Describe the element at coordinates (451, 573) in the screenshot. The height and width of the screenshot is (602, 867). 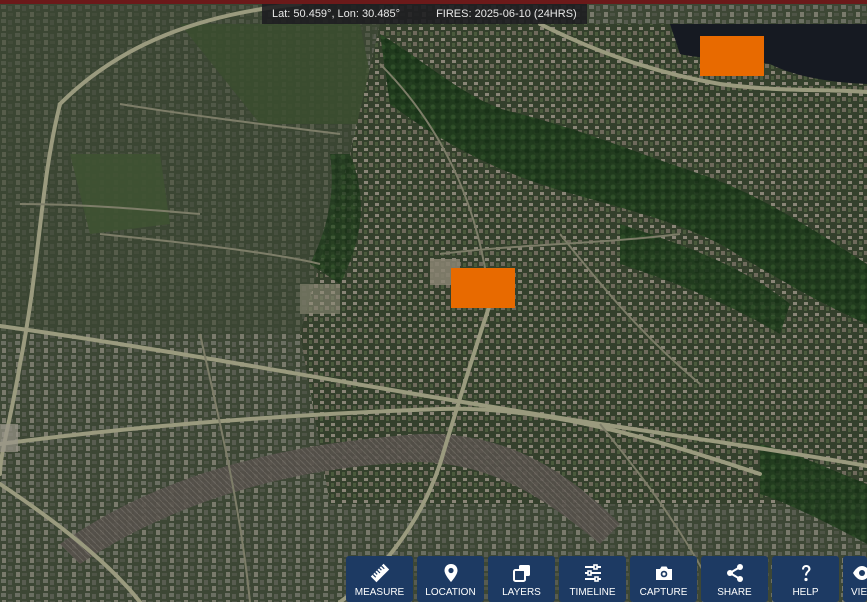
I see `location-pin-icon` at that location.